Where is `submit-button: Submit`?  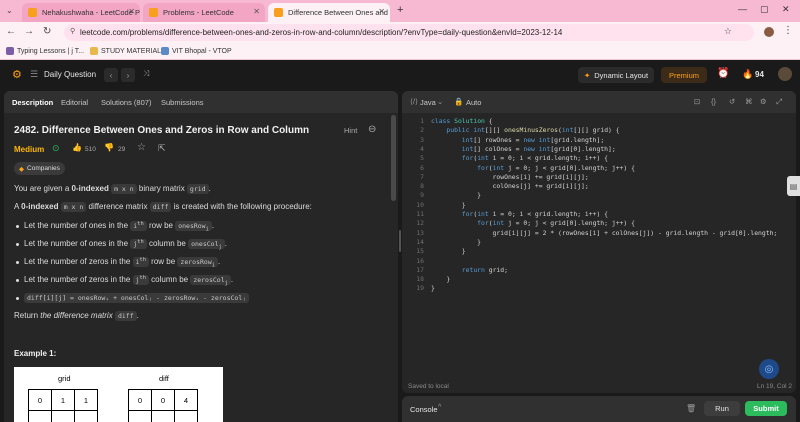
submit-button: Submit is located at coordinates (766, 408).